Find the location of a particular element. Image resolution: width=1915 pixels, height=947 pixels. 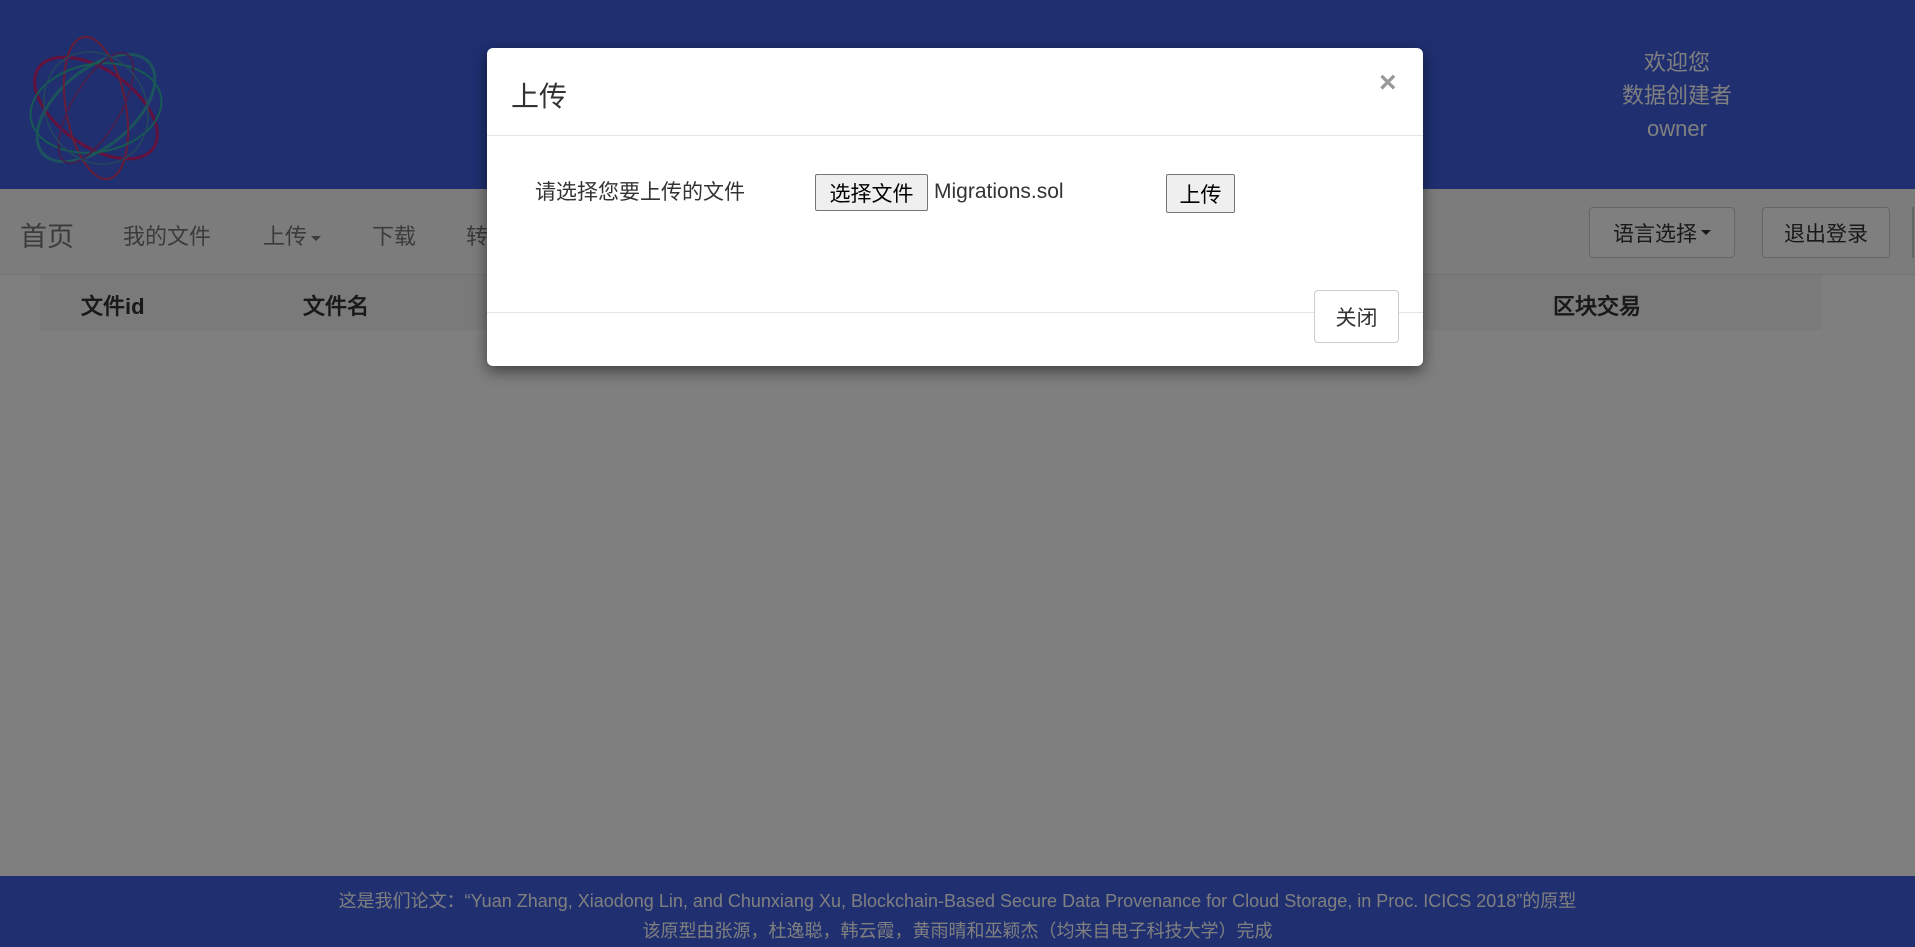

upload-prompt-label: 请选择您要上传的文件 is located at coordinates (640, 192).